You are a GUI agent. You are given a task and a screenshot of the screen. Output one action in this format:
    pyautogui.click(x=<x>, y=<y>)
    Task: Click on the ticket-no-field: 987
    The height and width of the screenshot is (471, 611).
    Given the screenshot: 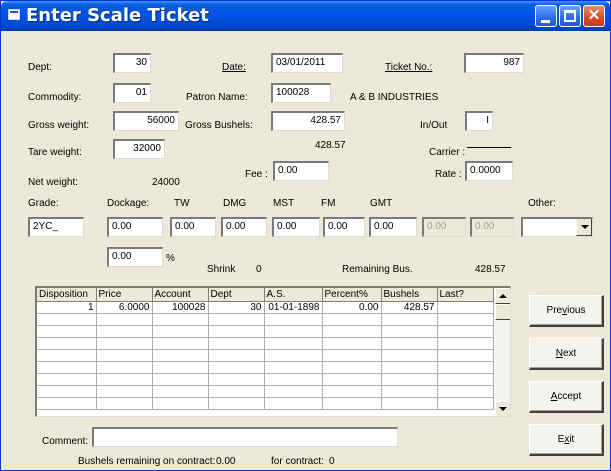 What is the action you would take?
    pyautogui.click(x=494, y=63)
    